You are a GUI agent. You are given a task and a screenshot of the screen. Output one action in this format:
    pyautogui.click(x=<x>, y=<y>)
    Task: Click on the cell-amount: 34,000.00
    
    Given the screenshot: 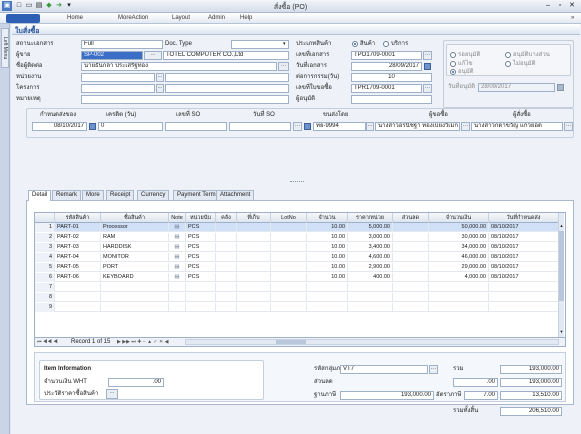 What is the action you would take?
    pyautogui.click(x=459, y=247)
    